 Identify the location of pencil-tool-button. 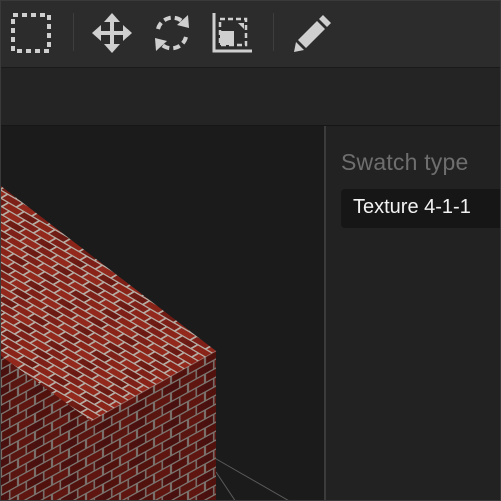
(313, 33).